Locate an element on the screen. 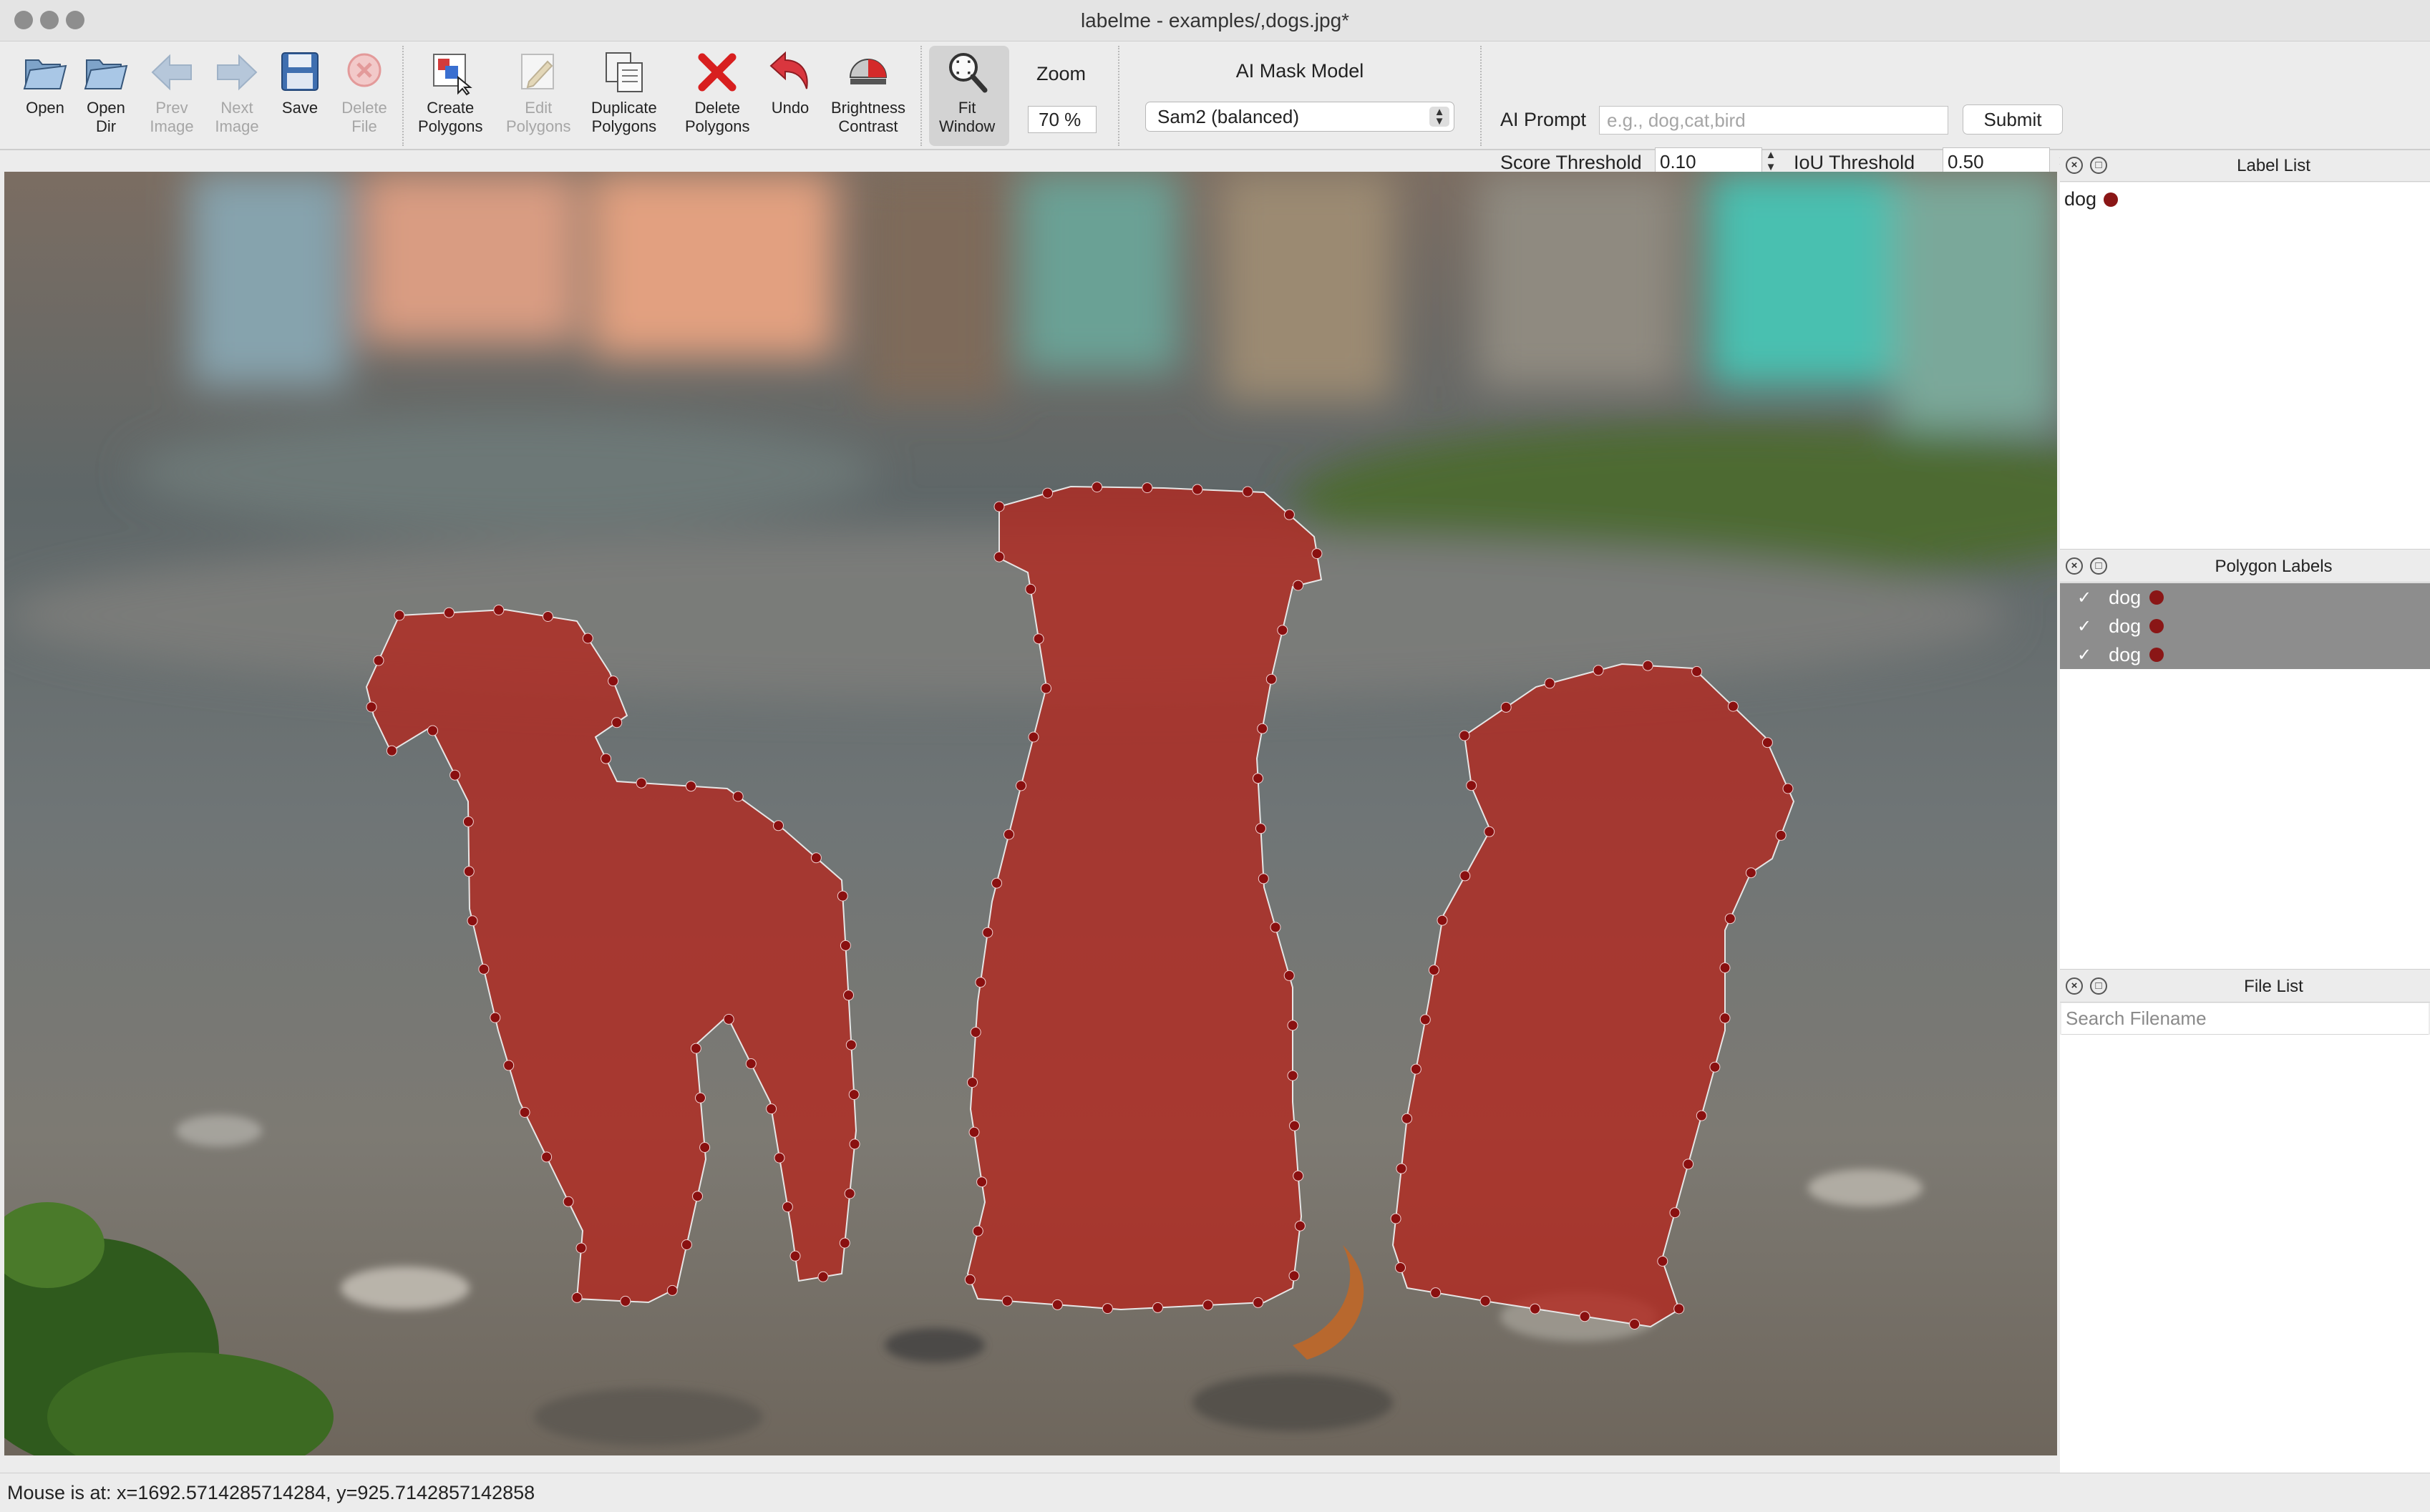 The width and height of the screenshot is (2430, 1512). duplicate-polygons-button: Duplicate Polygons is located at coordinates (624, 92).